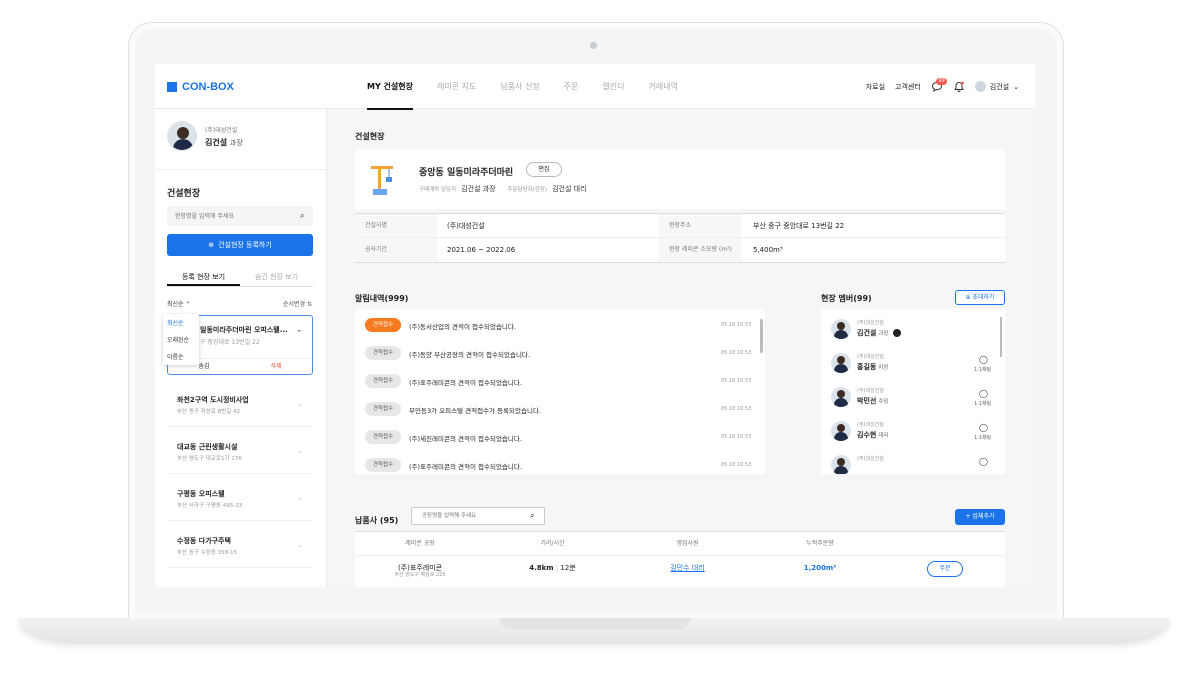 This screenshot has height=674, width=1200. I want to click on site-card-title: 구평동 오피스텔, so click(201, 494).